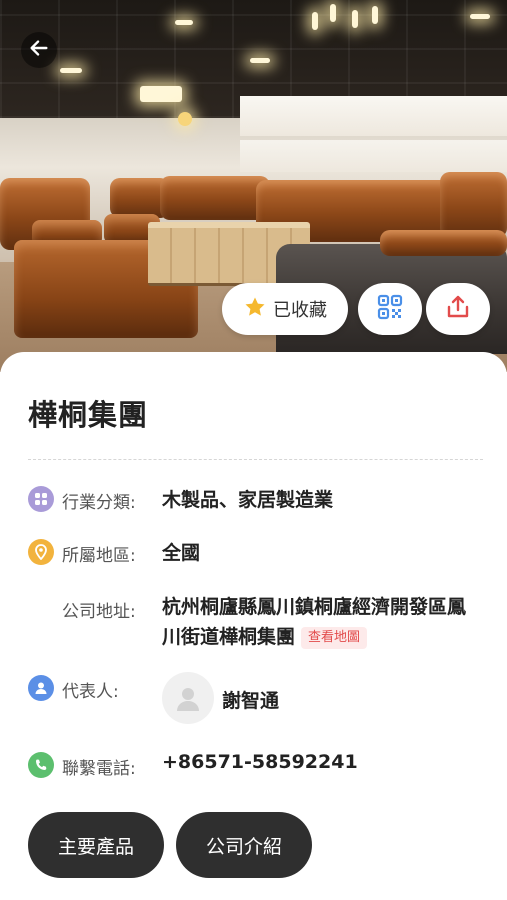 This screenshot has height=900, width=507. I want to click on star-icon, so click(255, 309).